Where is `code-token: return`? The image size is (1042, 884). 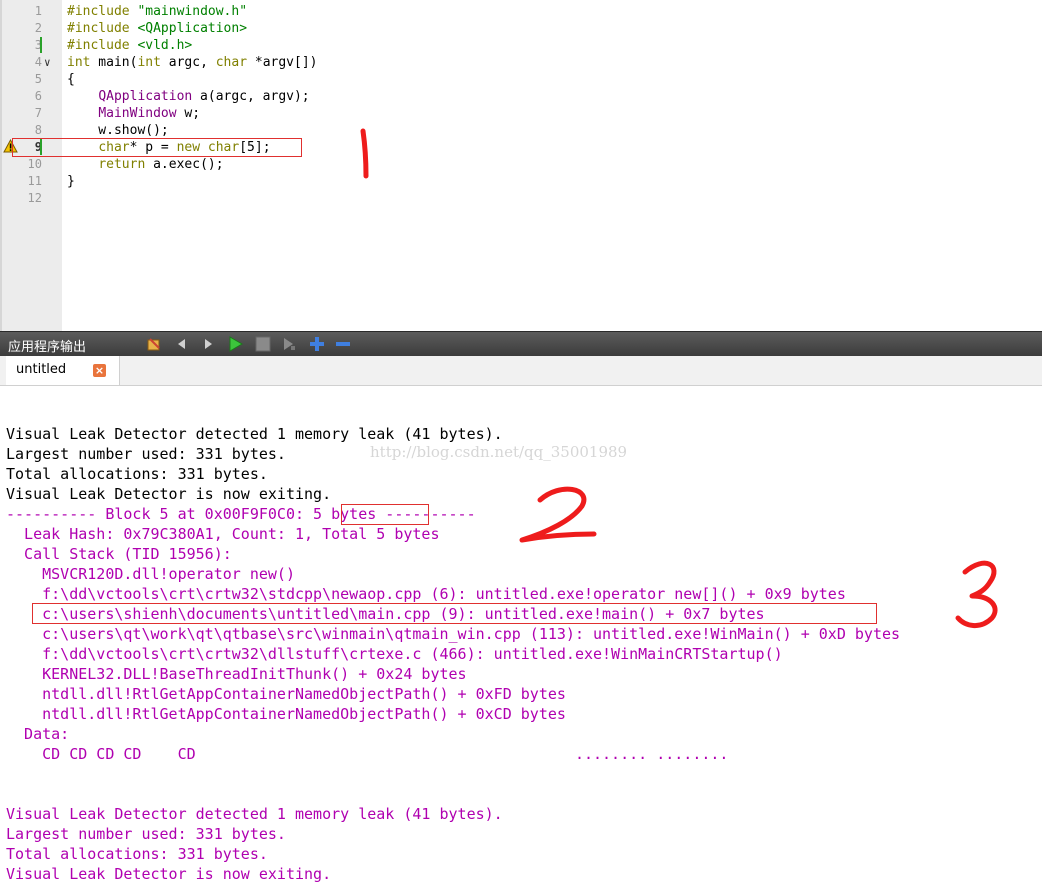 code-token: return is located at coordinates (122, 164).